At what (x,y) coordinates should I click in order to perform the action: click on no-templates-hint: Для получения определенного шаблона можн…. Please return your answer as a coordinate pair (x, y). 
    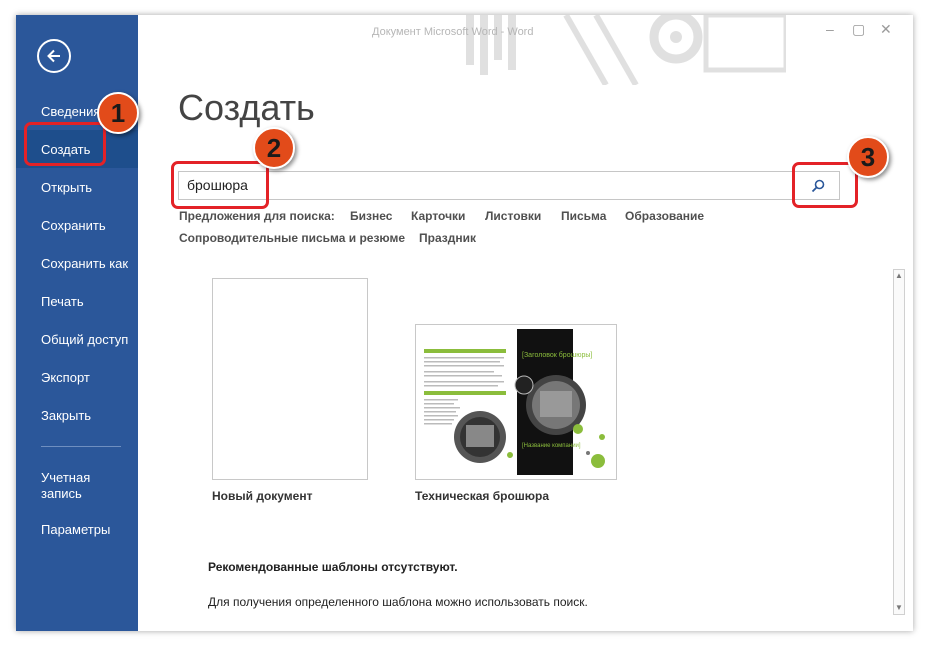
    Looking at the image, I should click on (398, 602).